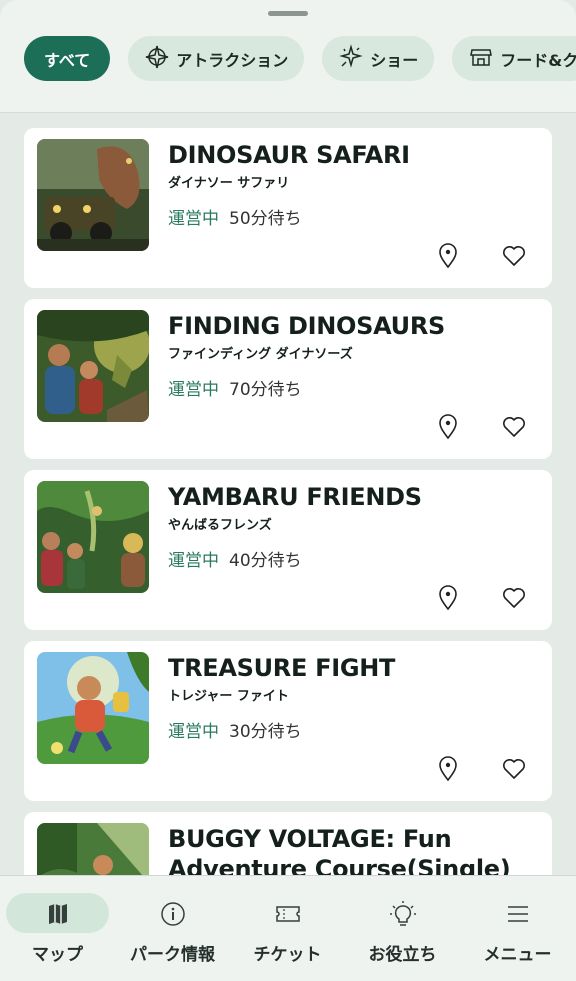  I want to click on filter-chip-attractions: アトラクション, so click(216, 58).